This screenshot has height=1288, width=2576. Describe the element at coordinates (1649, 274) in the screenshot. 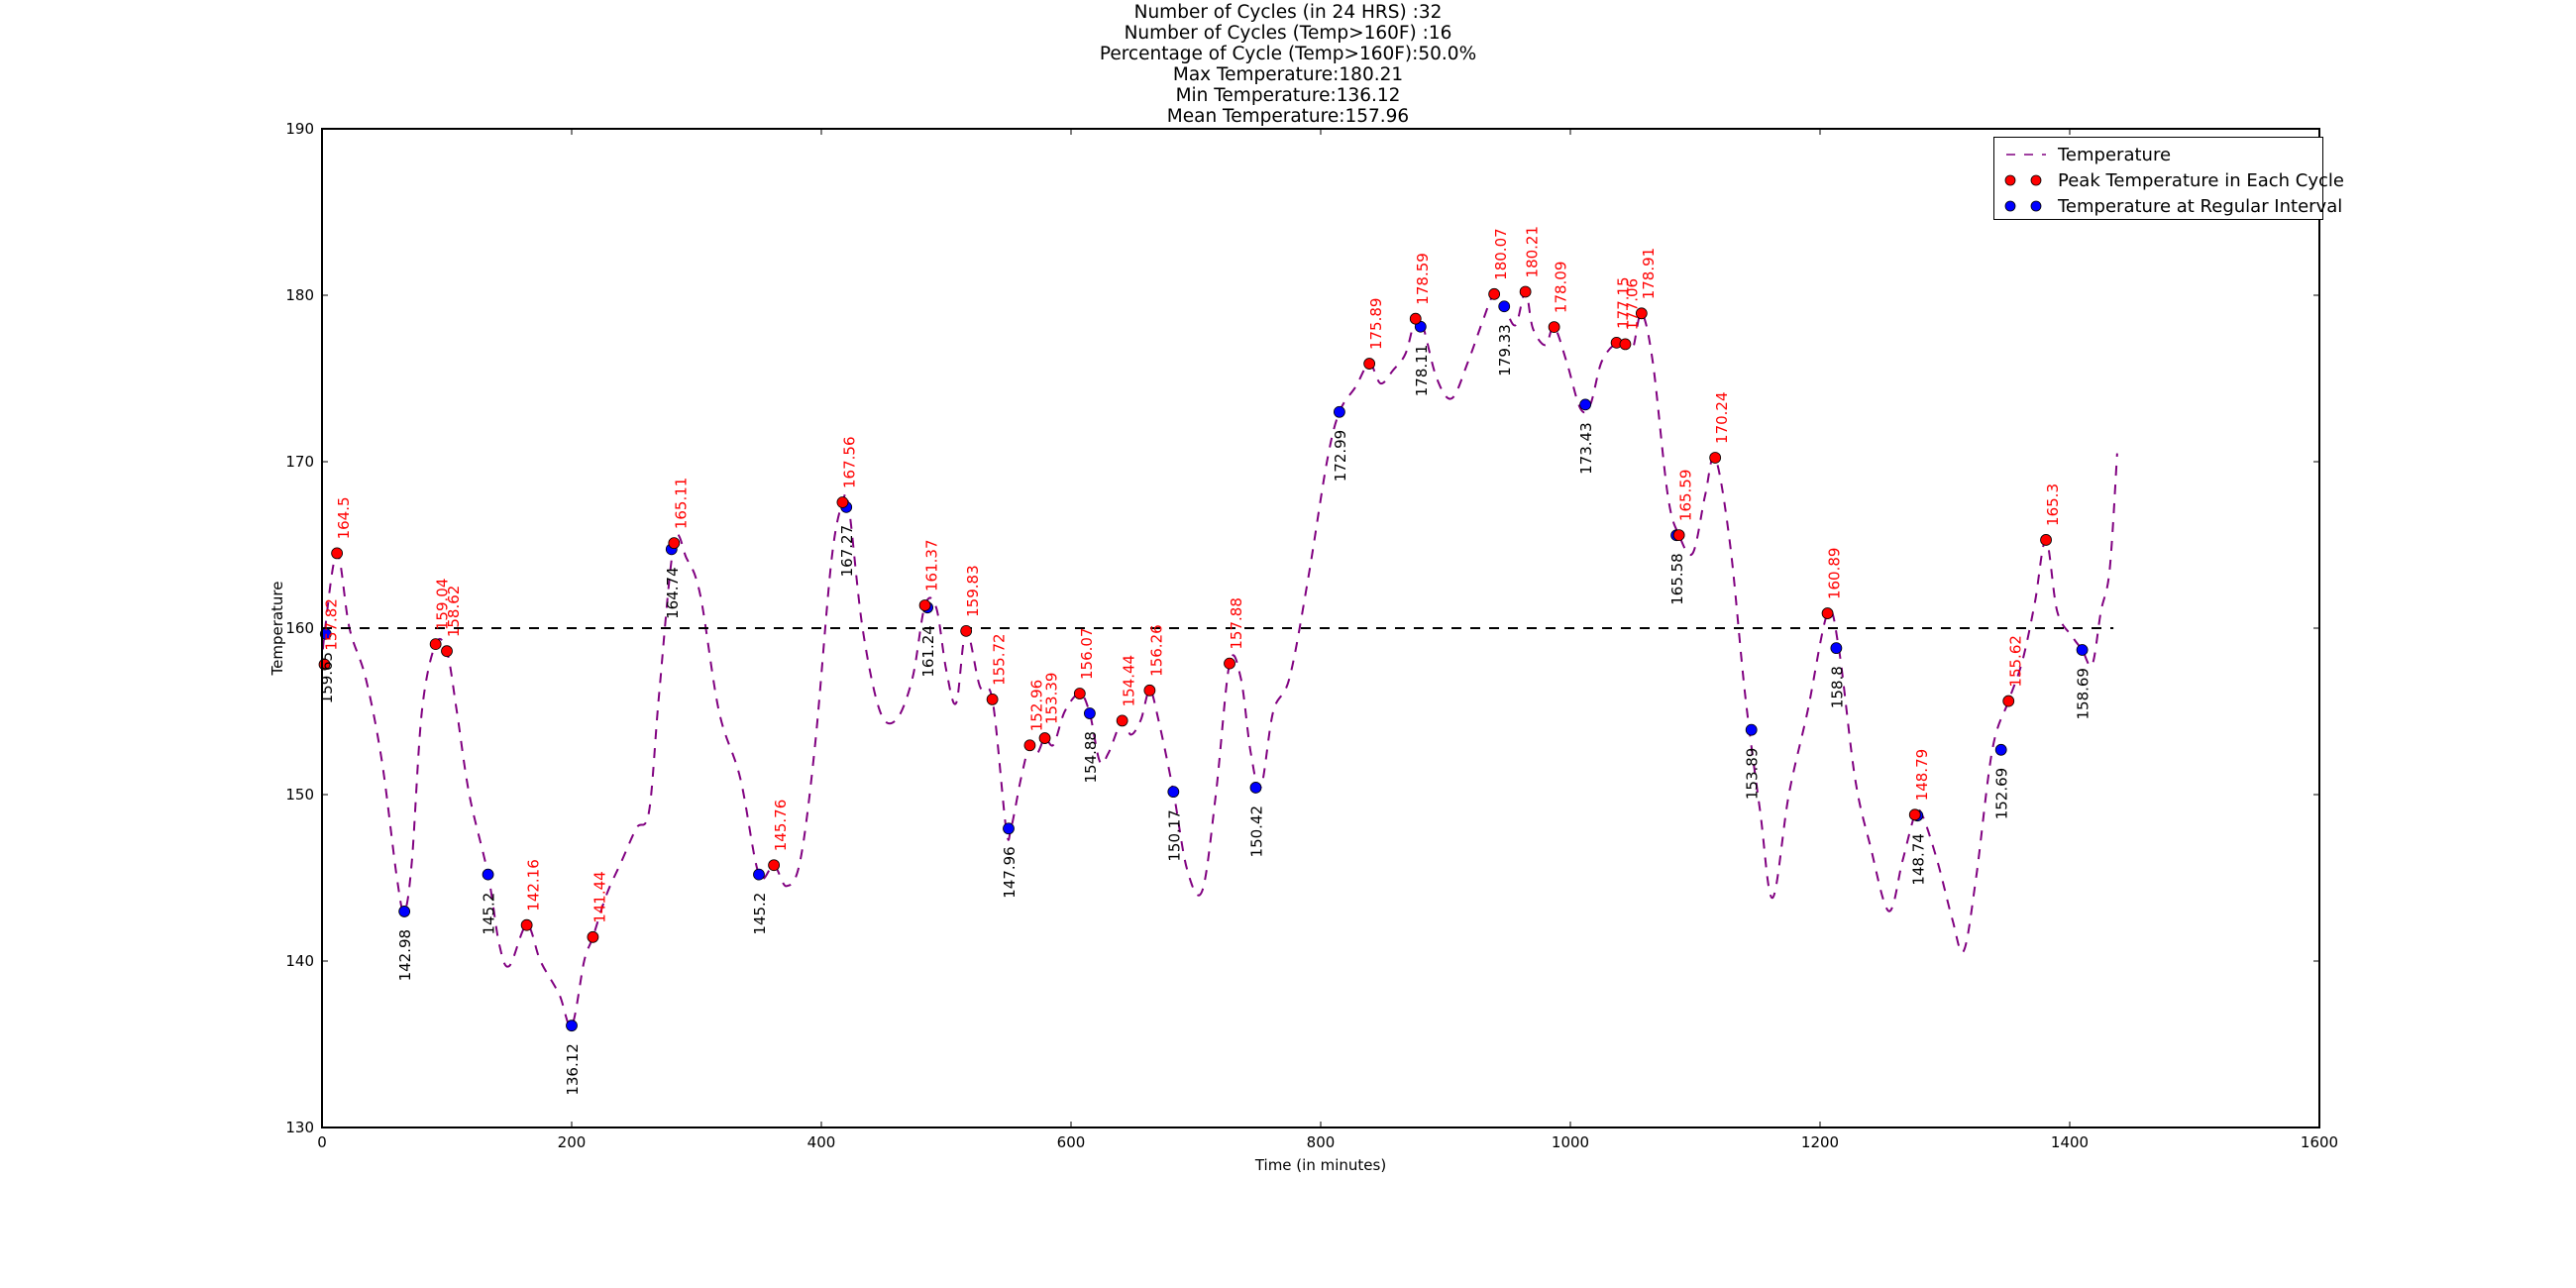

I see `peak-label: 178.91` at that location.